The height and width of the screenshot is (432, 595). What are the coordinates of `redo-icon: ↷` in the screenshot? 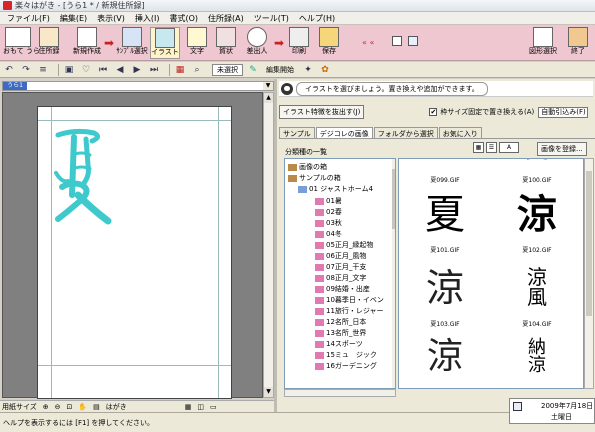 It's located at (26, 70).